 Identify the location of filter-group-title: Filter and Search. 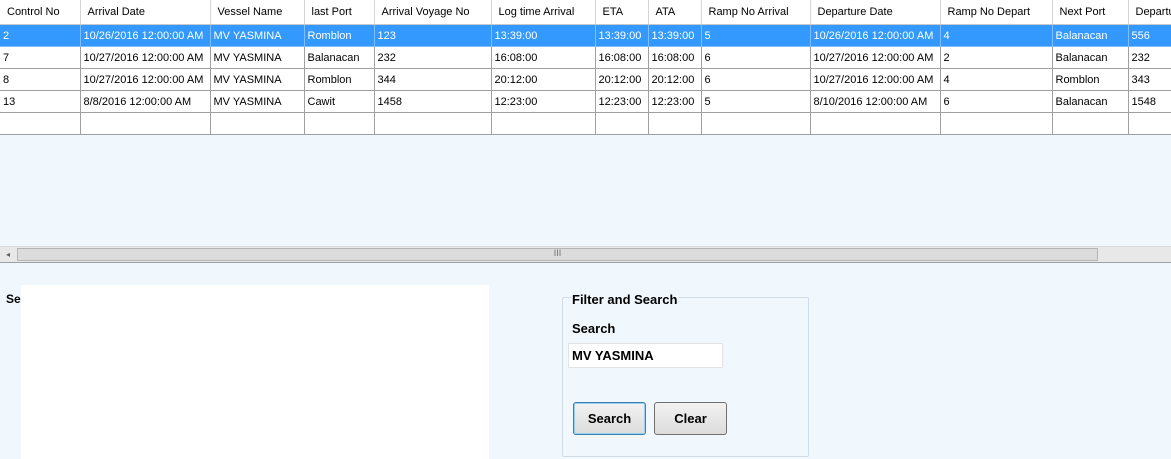
(626, 299).